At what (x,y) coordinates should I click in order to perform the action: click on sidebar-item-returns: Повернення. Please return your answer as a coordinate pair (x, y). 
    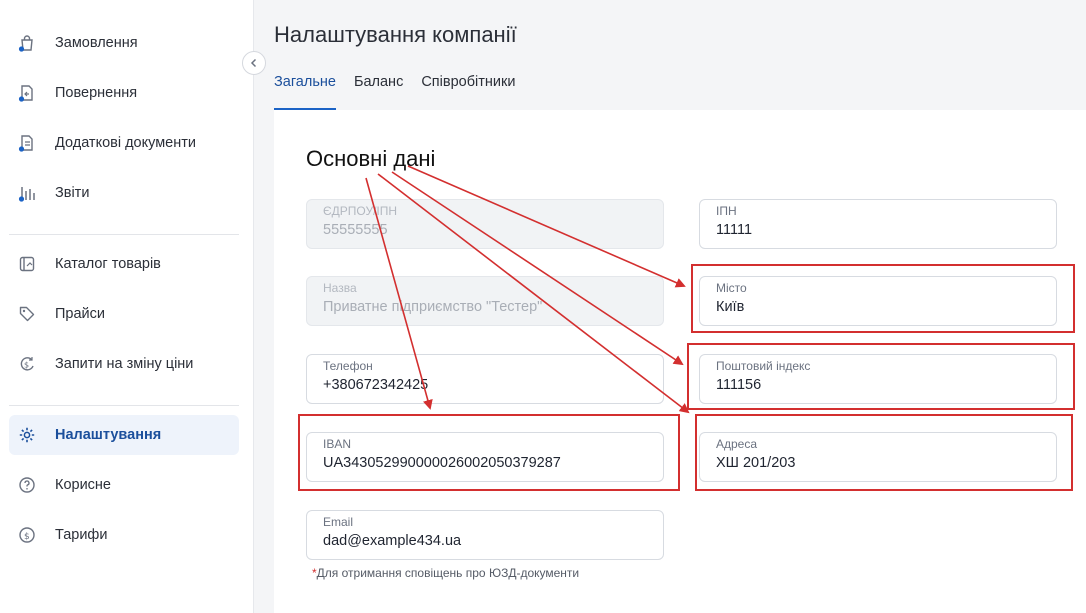
    Looking at the image, I should click on (124, 93).